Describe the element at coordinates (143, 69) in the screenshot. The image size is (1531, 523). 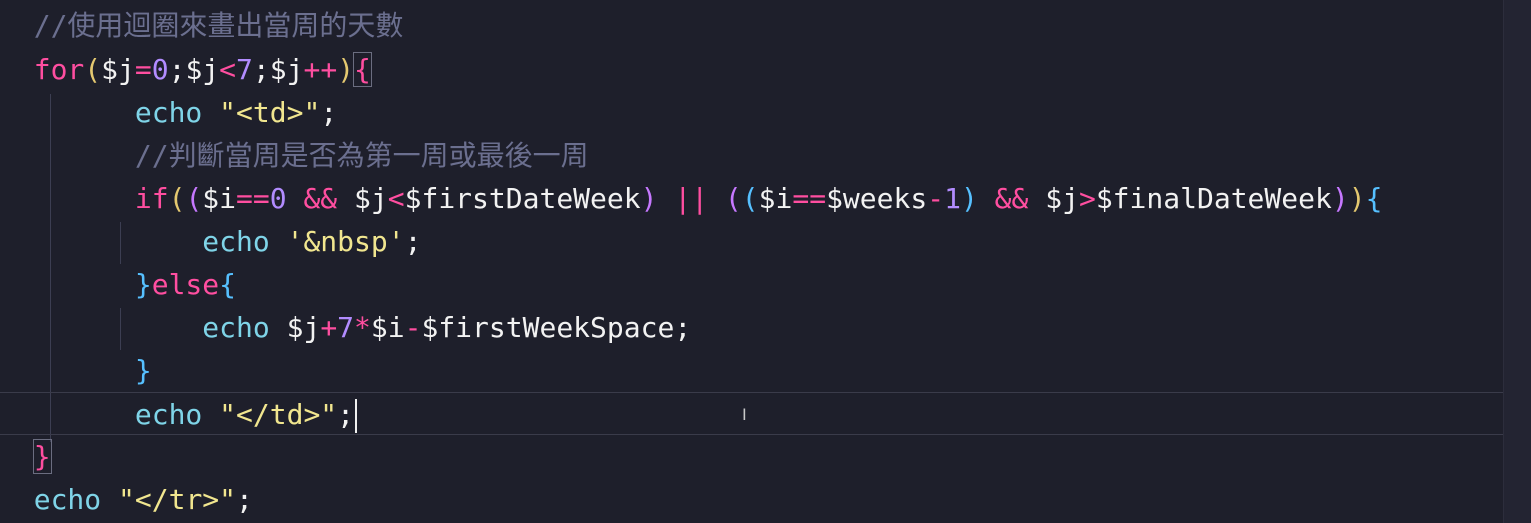
I see `operator: =` at that location.